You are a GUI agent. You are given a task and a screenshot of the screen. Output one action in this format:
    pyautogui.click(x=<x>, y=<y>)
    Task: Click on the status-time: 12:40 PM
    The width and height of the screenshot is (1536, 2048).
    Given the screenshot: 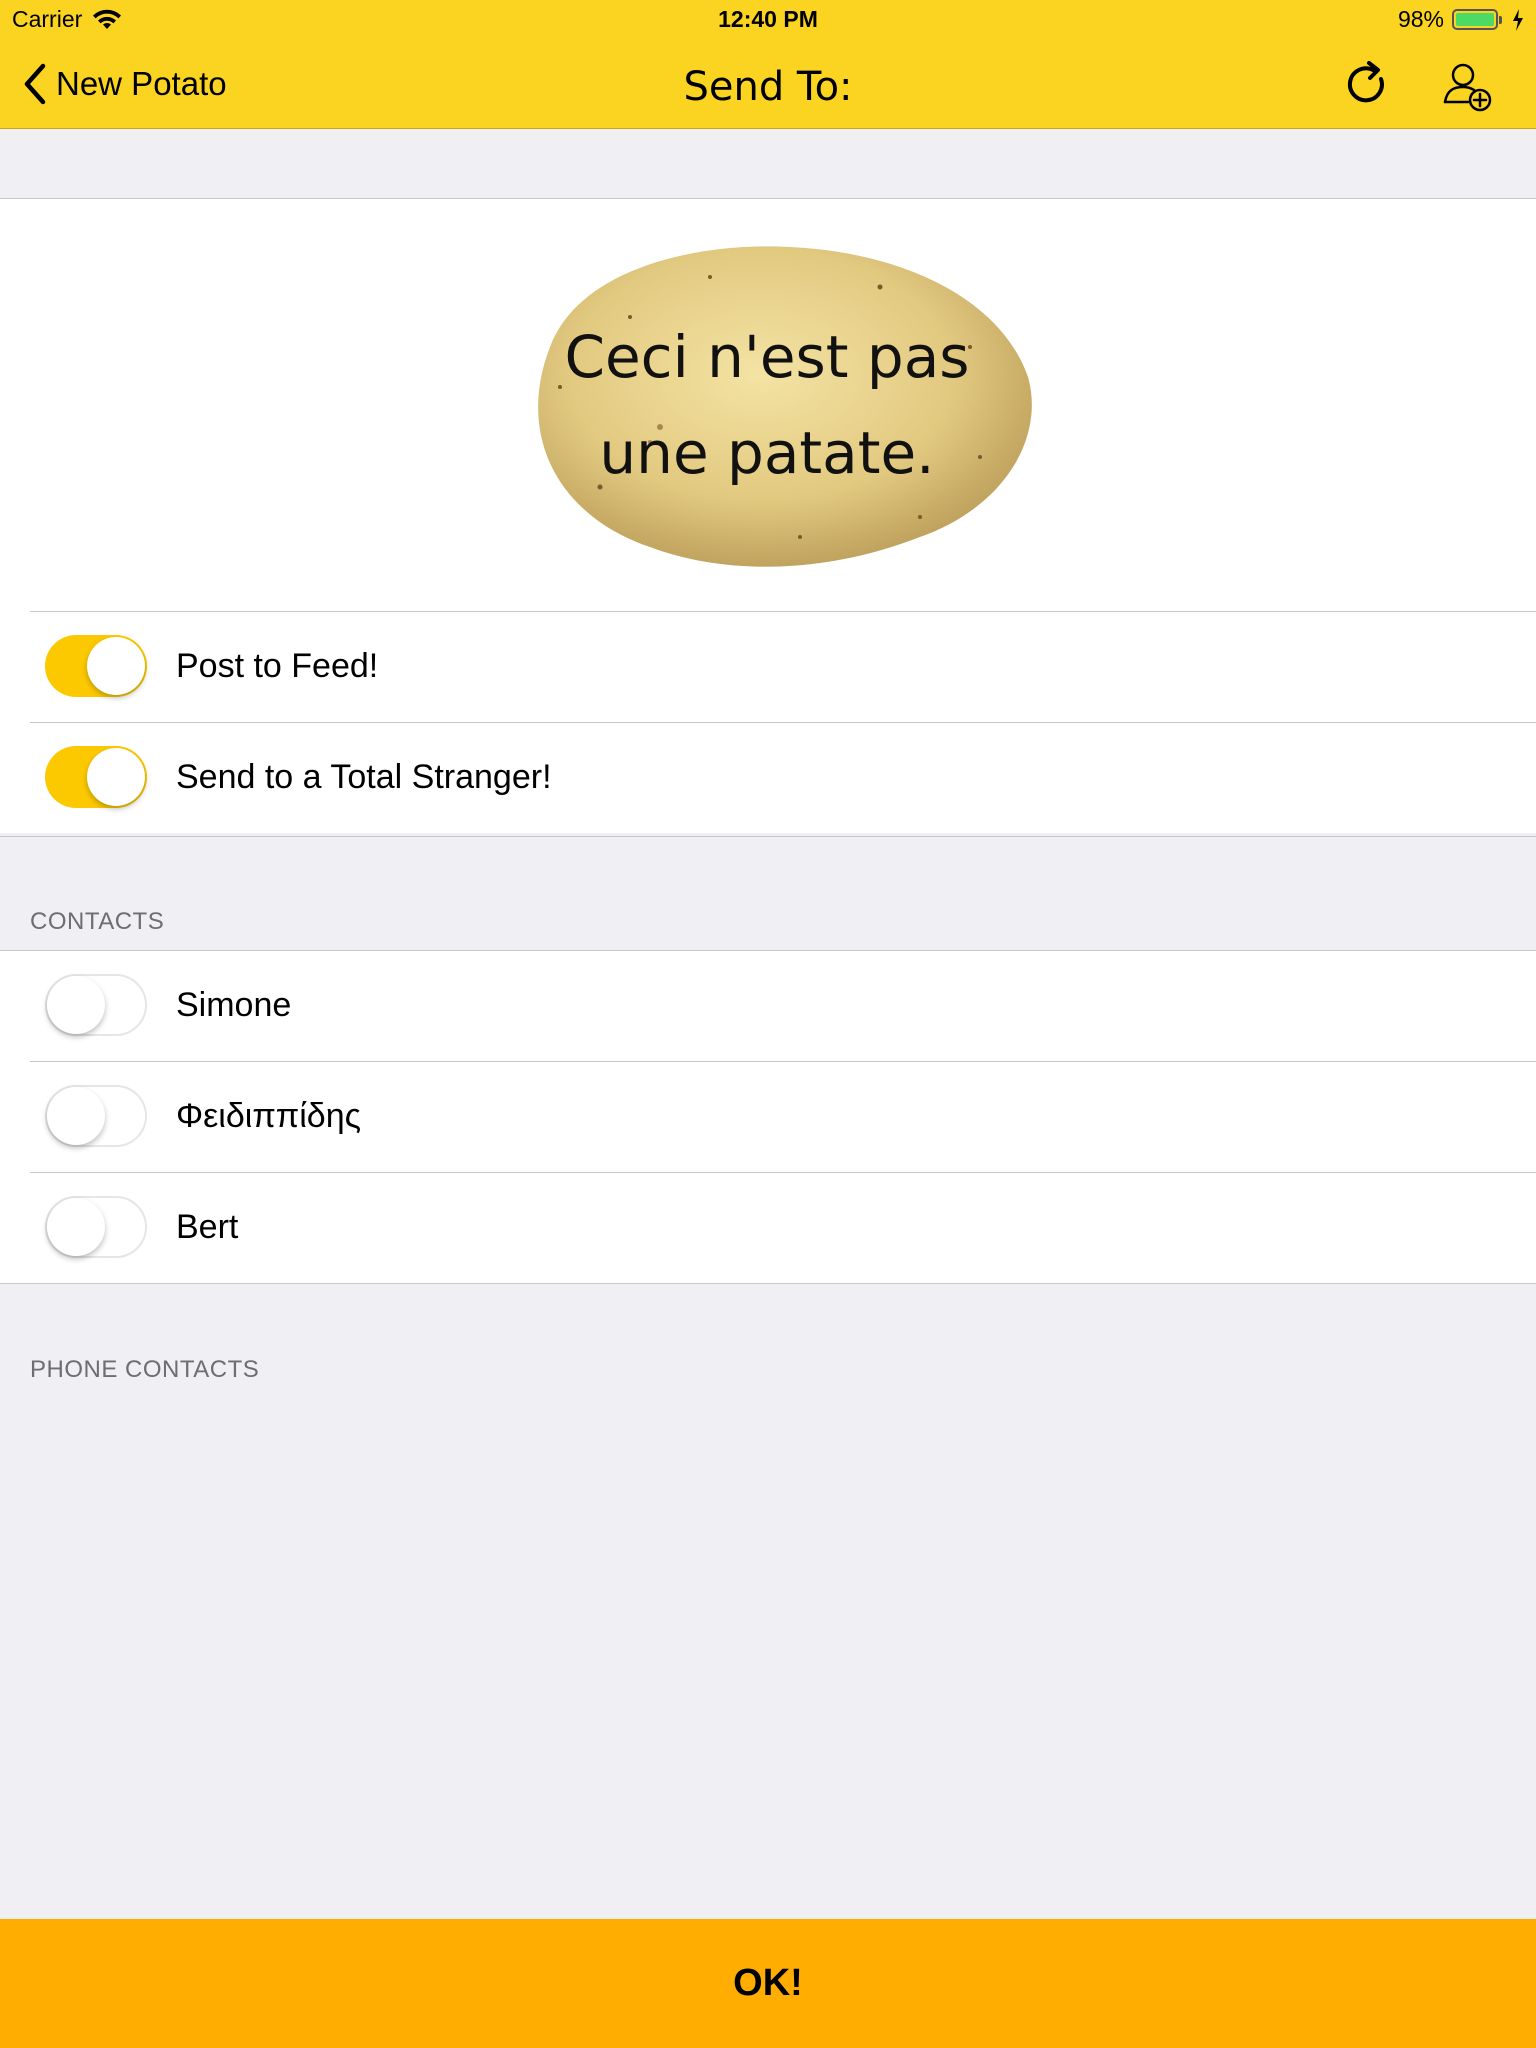 What is the action you would take?
    pyautogui.click(x=768, y=19)
    